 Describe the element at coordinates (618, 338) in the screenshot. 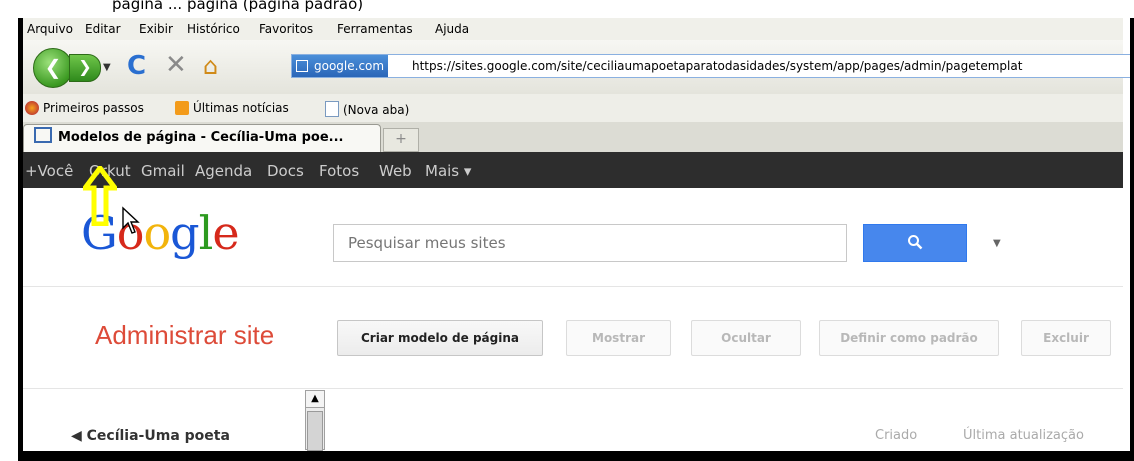

I see `show-button: Mostrar` at that location.